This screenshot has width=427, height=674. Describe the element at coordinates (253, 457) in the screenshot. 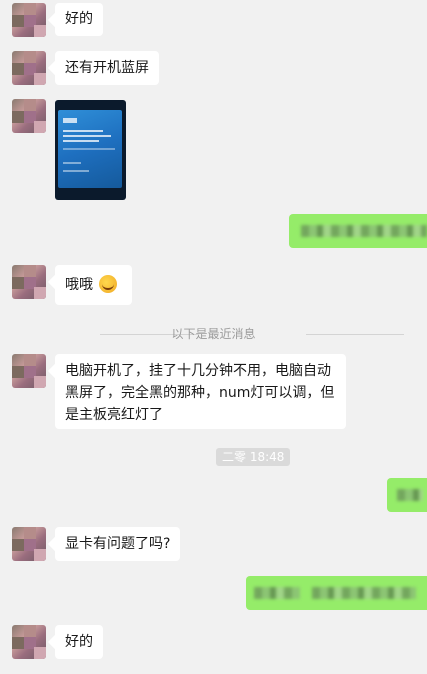

I see `timestamp-badge: 二零 18:48` at that location.